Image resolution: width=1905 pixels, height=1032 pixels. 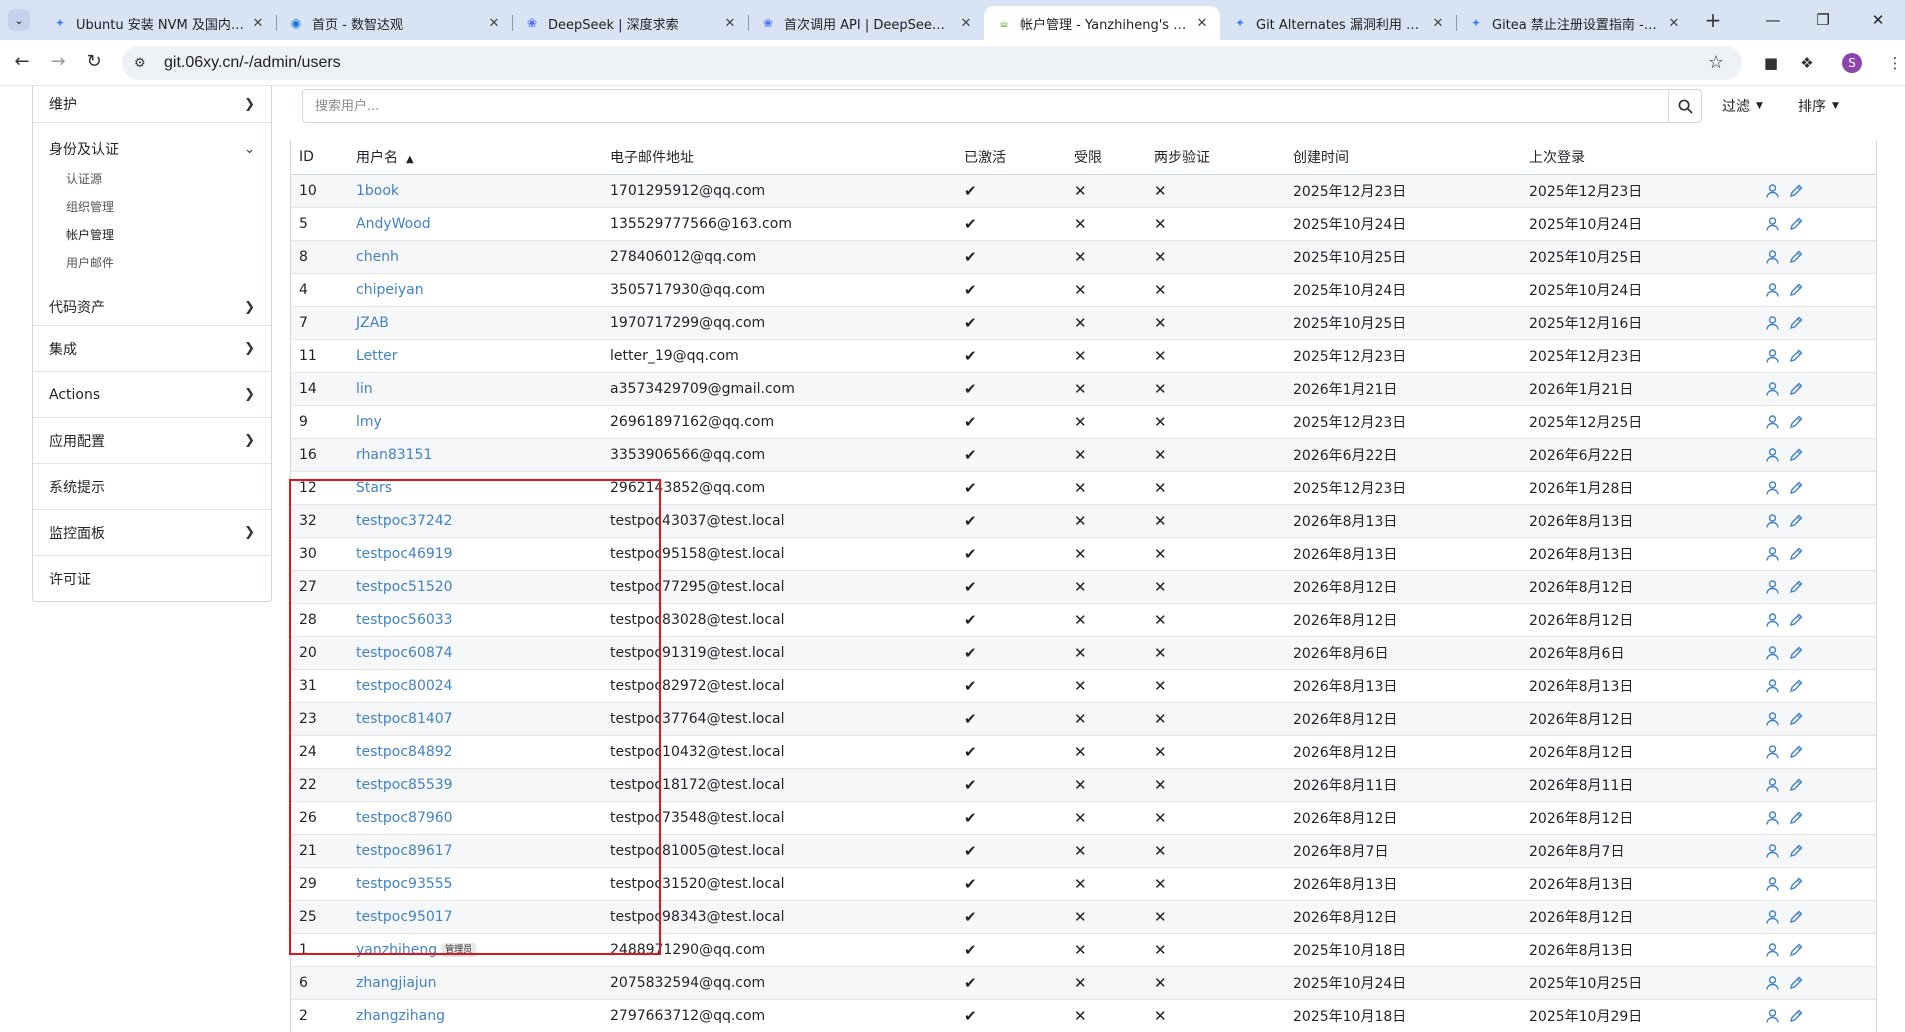 What do you see at coordinates (404, 719) in the screenshot?
I see `username-link: testpoc81407` at bounding box center [404, 719].